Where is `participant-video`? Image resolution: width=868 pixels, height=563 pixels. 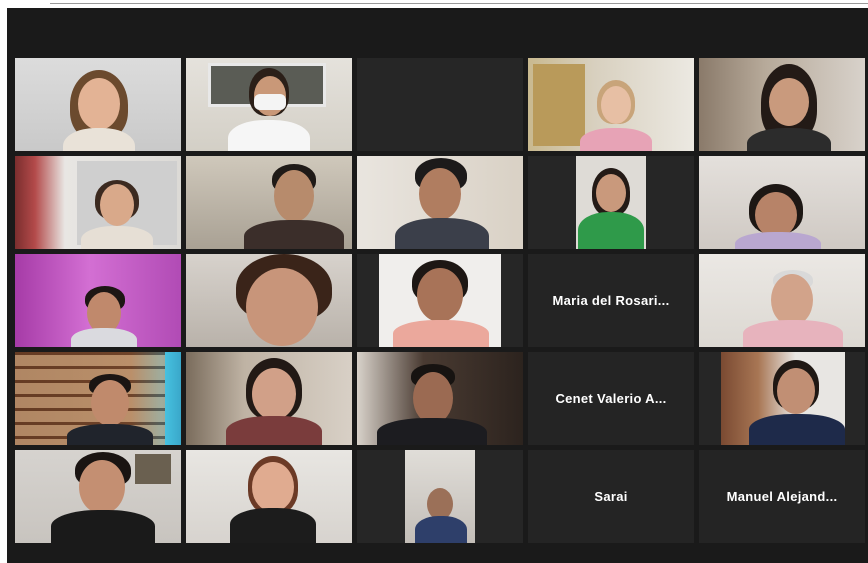
participant-video is located at coordinates (440, 104).